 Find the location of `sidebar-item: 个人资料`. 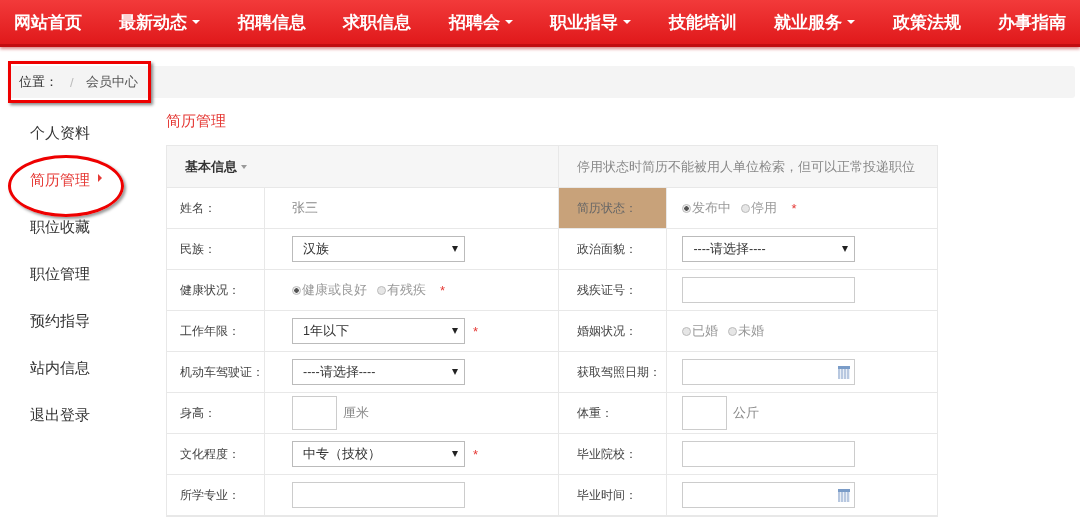

sidebar-item: 个人资料 is located at coordinates (45, 133).